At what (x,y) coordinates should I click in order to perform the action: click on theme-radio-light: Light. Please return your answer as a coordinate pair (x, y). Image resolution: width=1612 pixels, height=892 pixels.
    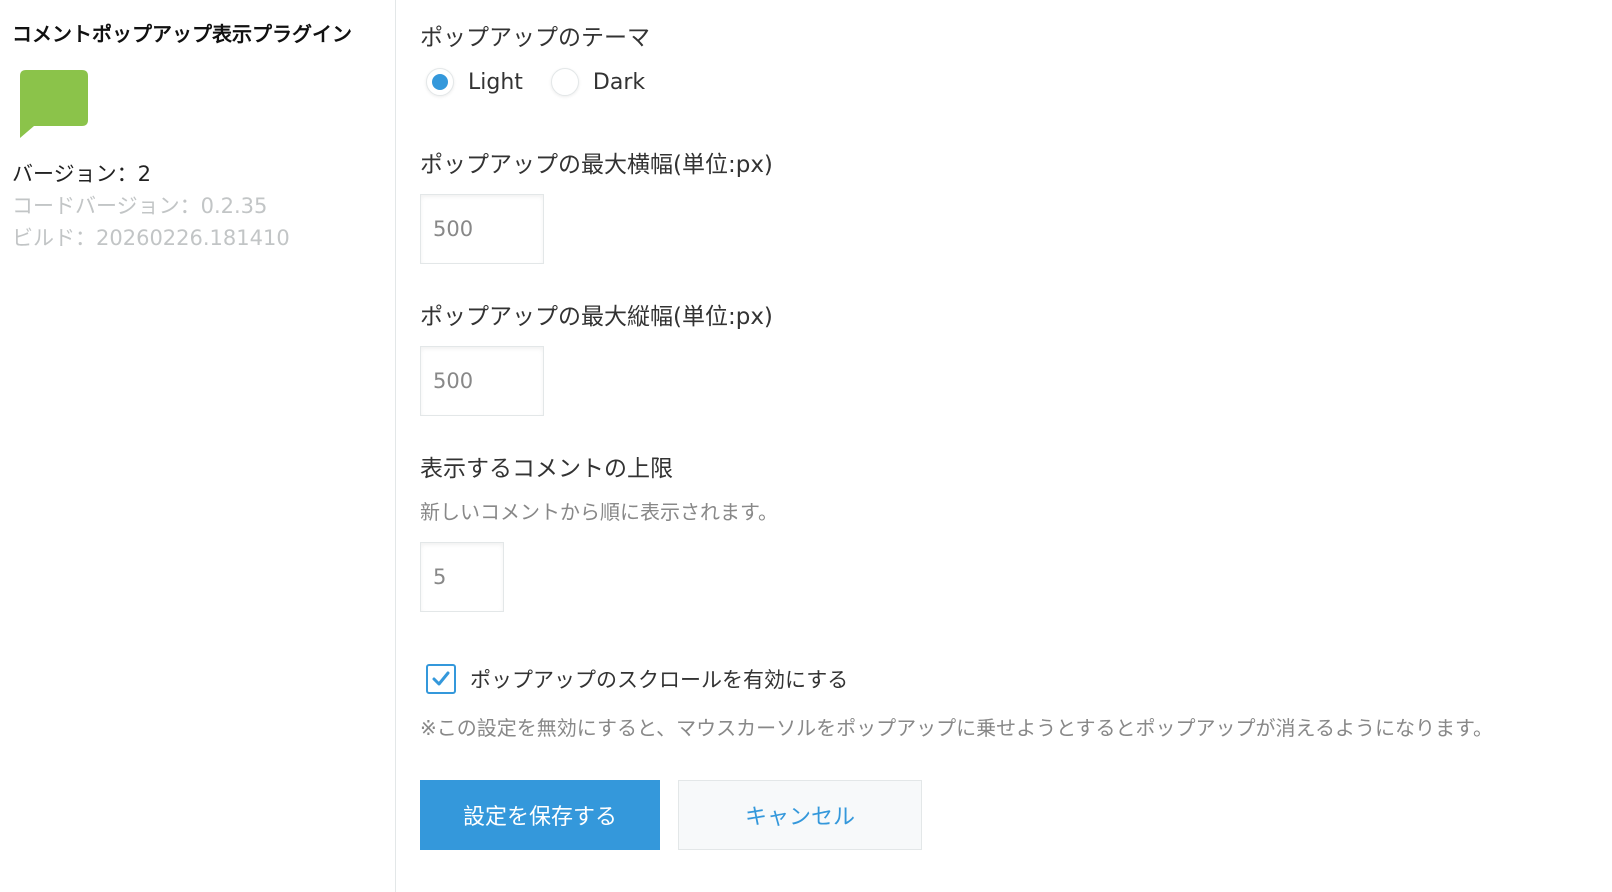
    Looking at the image, I should click on (474, 82).